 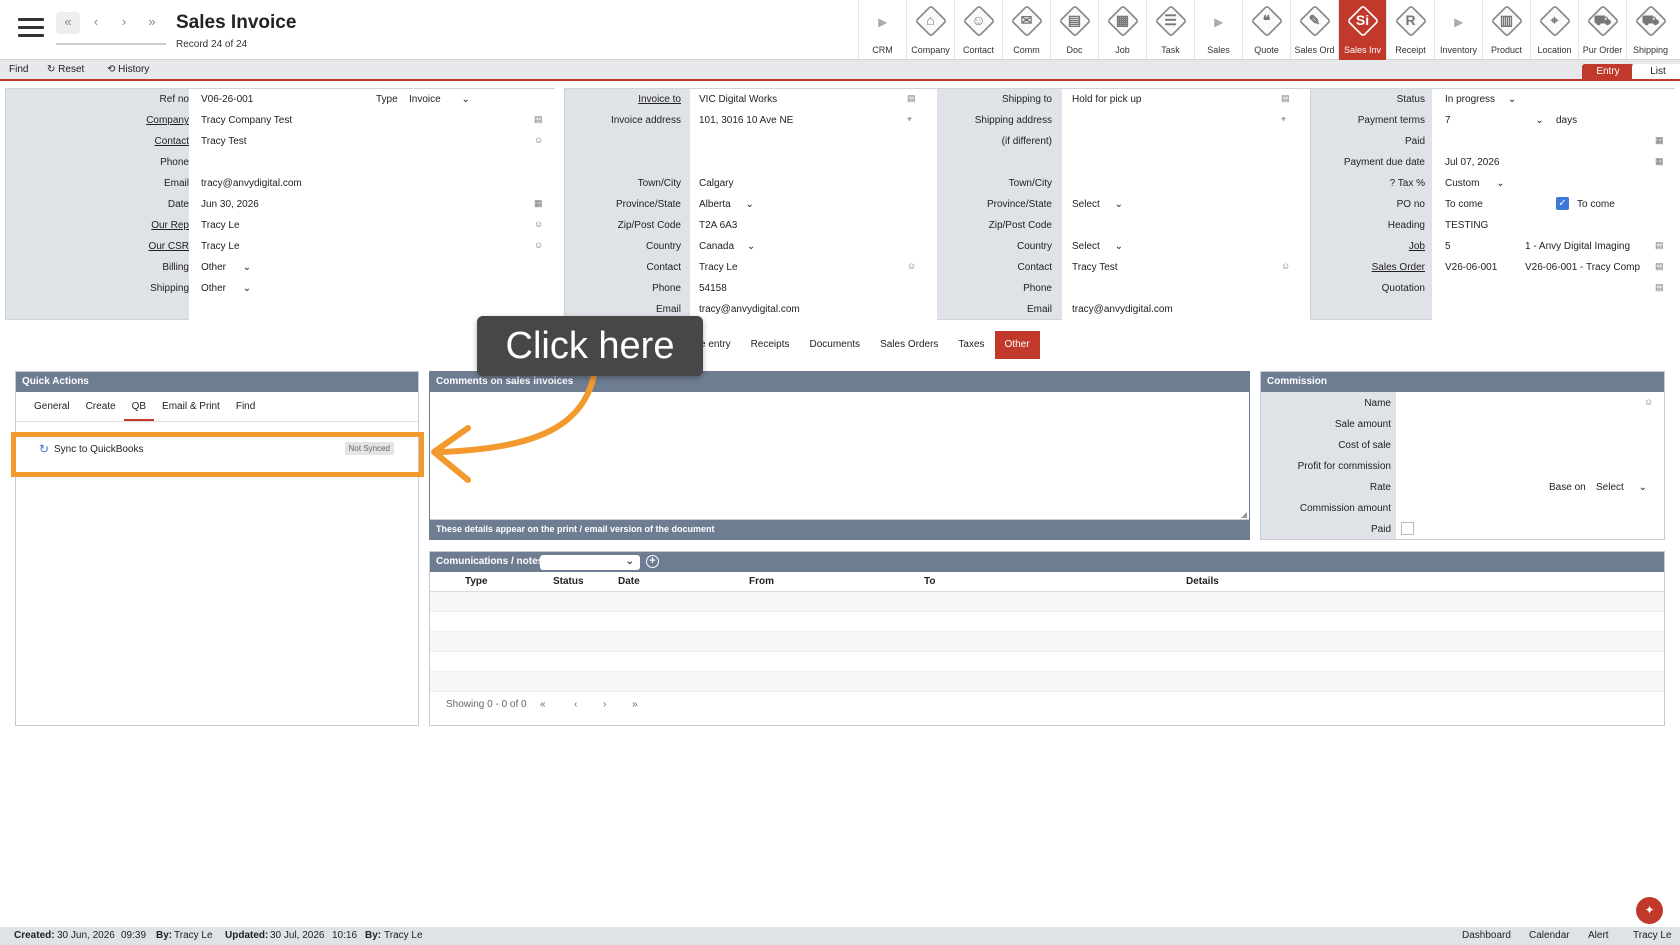 What do you see at coordinates (585, 581) in the screenshot?
I see `col-status: Status` at bounding box center [585, 581].